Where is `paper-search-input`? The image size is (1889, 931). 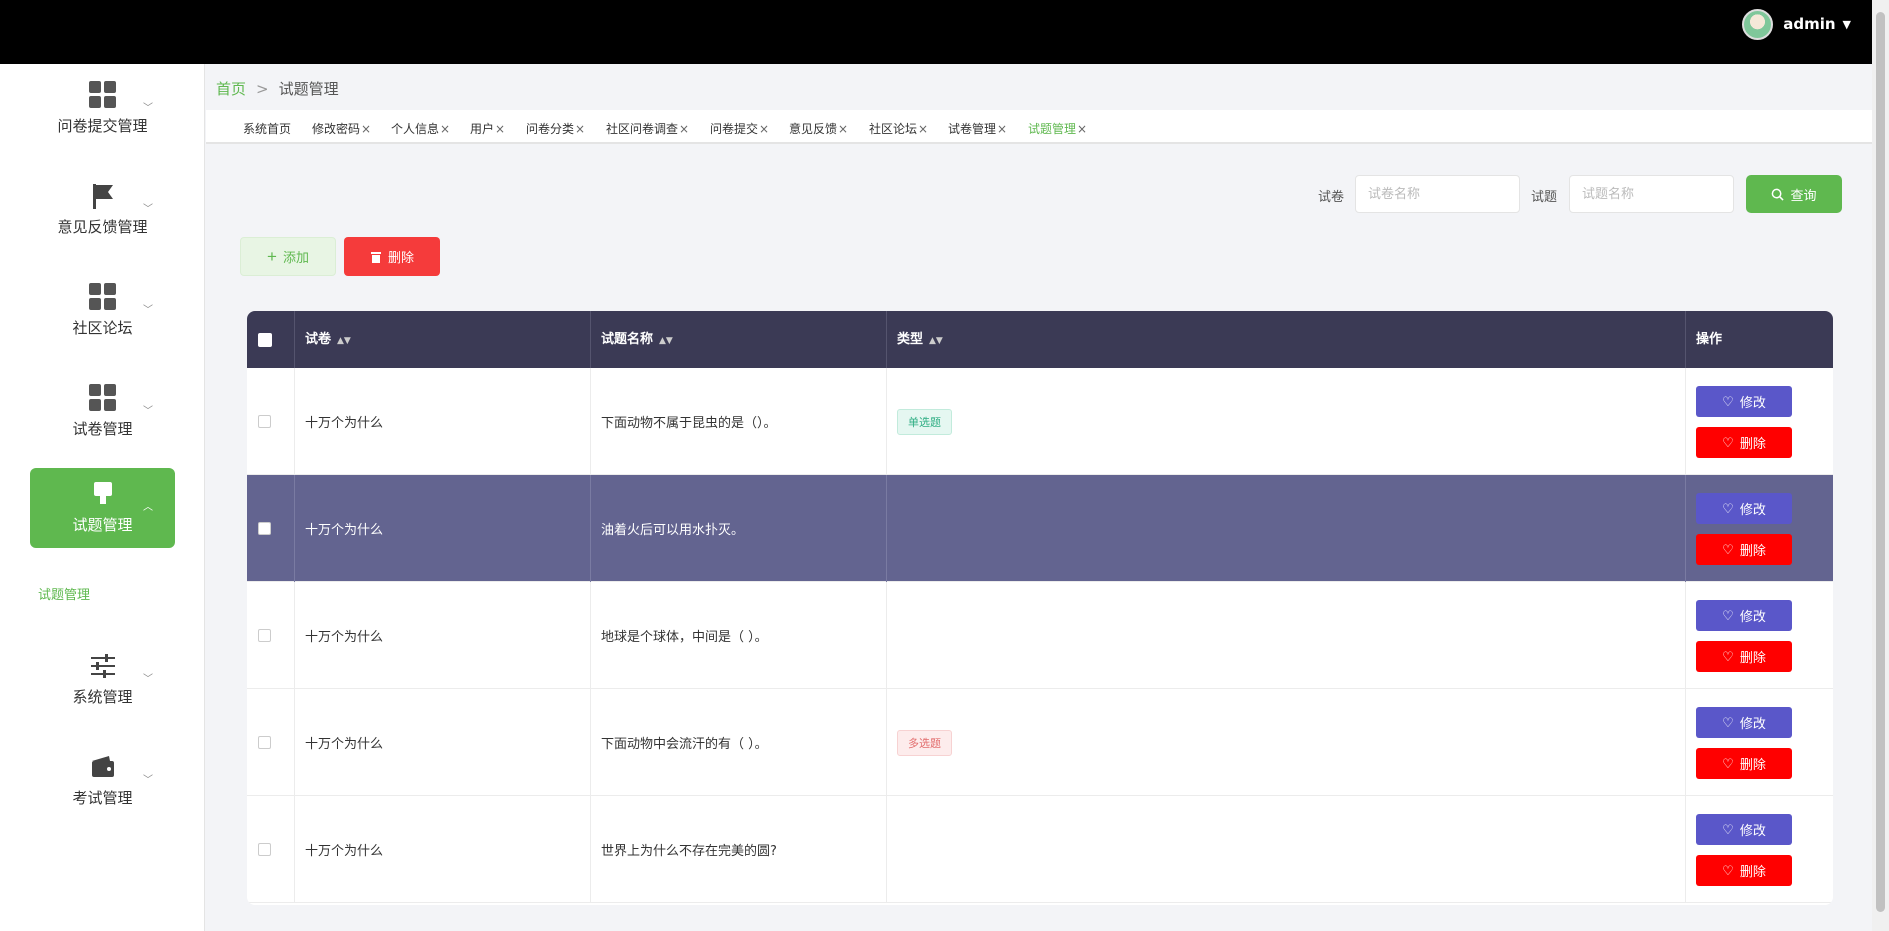
paper-search-input is located at coordinates (1437, 194).